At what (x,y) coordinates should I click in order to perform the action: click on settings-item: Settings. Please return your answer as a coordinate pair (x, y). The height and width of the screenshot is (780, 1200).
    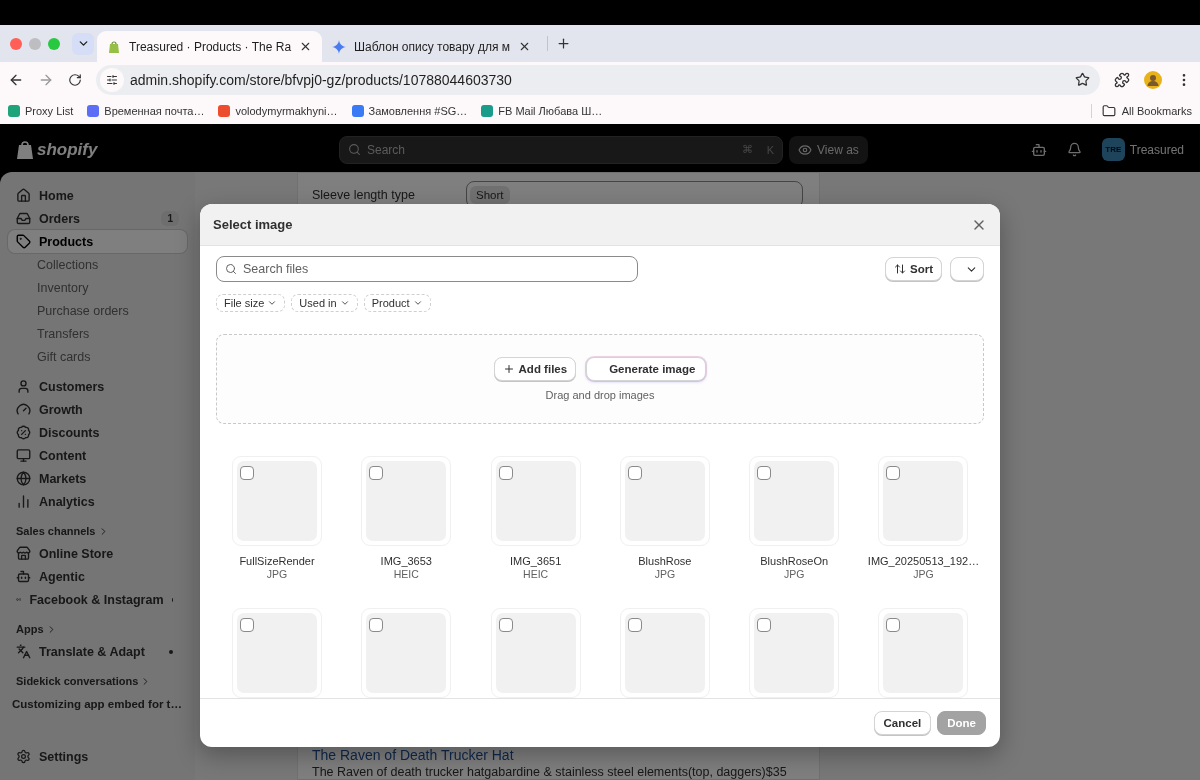
    Looking at the image, I should click on (97, 756).